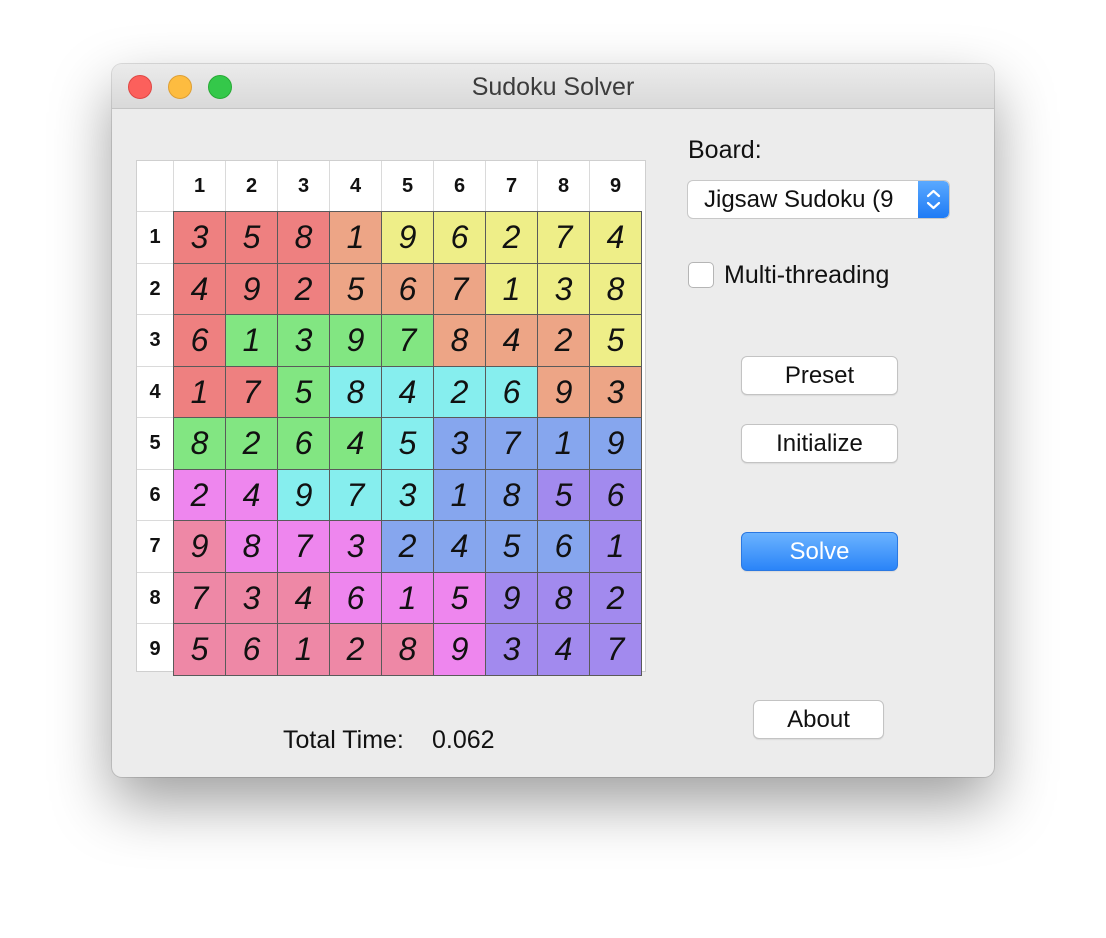 The image size is (1106, 938). What do you see at coordinates (819, 443) in the screenshot?
I see `initialize-button: Initialize` at bounding box center [819, 443].